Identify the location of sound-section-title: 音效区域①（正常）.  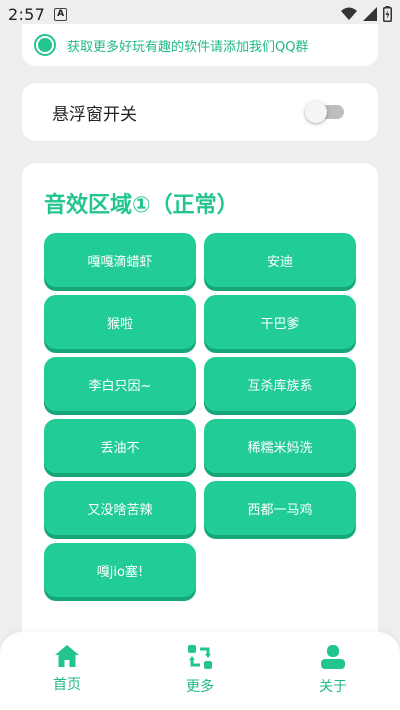
(141, 205).